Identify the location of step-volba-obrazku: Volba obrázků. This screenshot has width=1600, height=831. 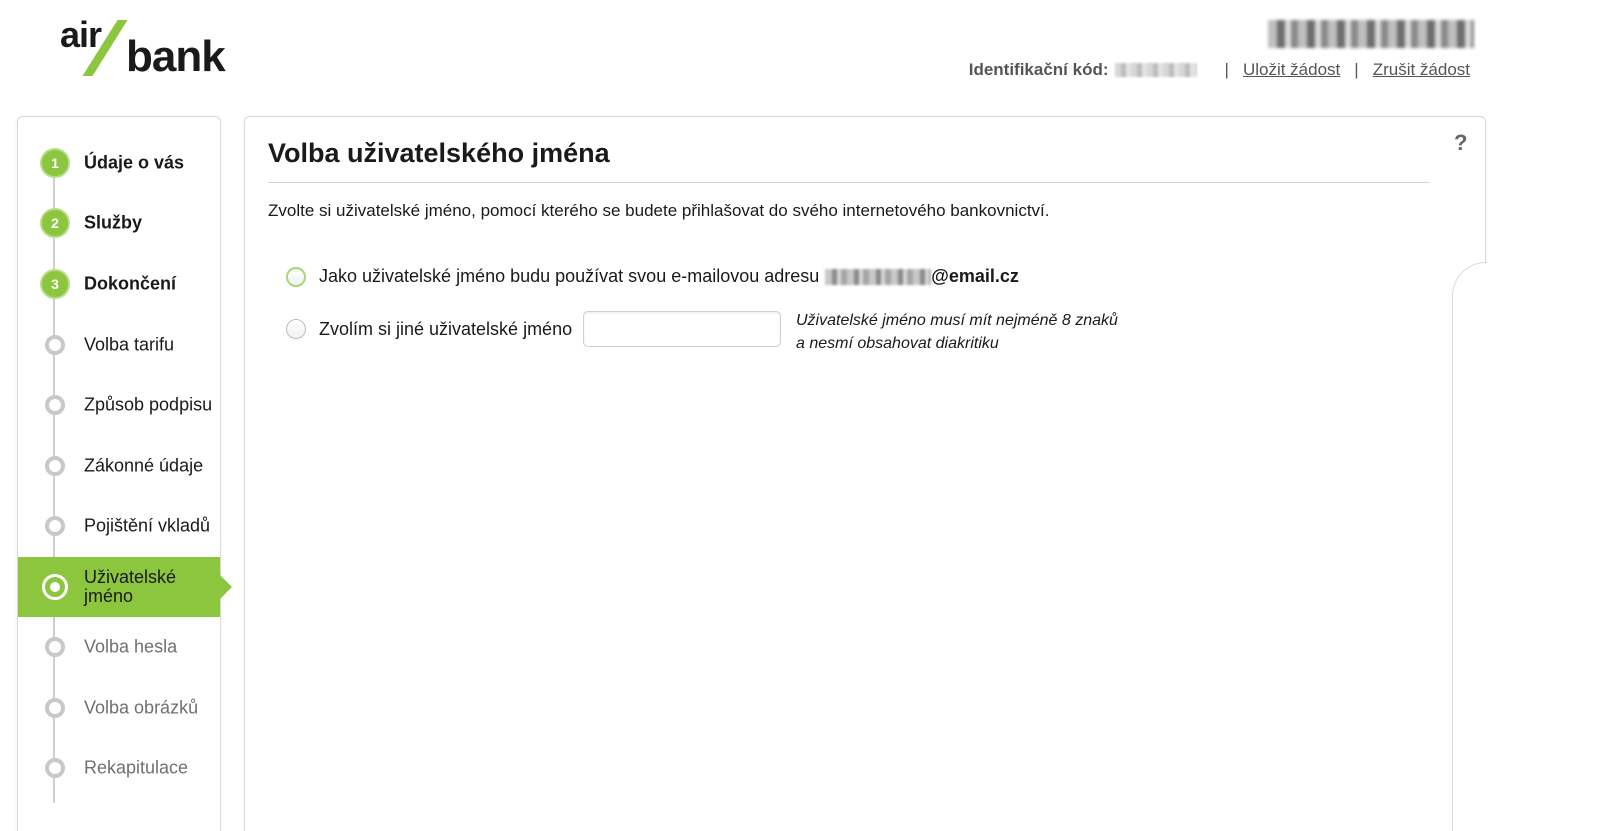
(119, 708).